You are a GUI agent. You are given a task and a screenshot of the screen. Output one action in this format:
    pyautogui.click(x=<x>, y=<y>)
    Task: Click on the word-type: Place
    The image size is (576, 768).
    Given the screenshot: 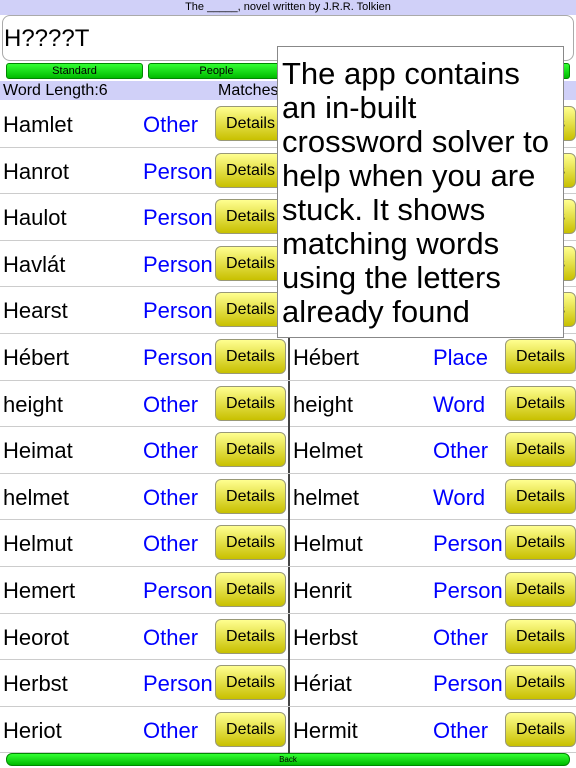 What is the action you would take?
    pyautogui.click(x=461, y=357)
    